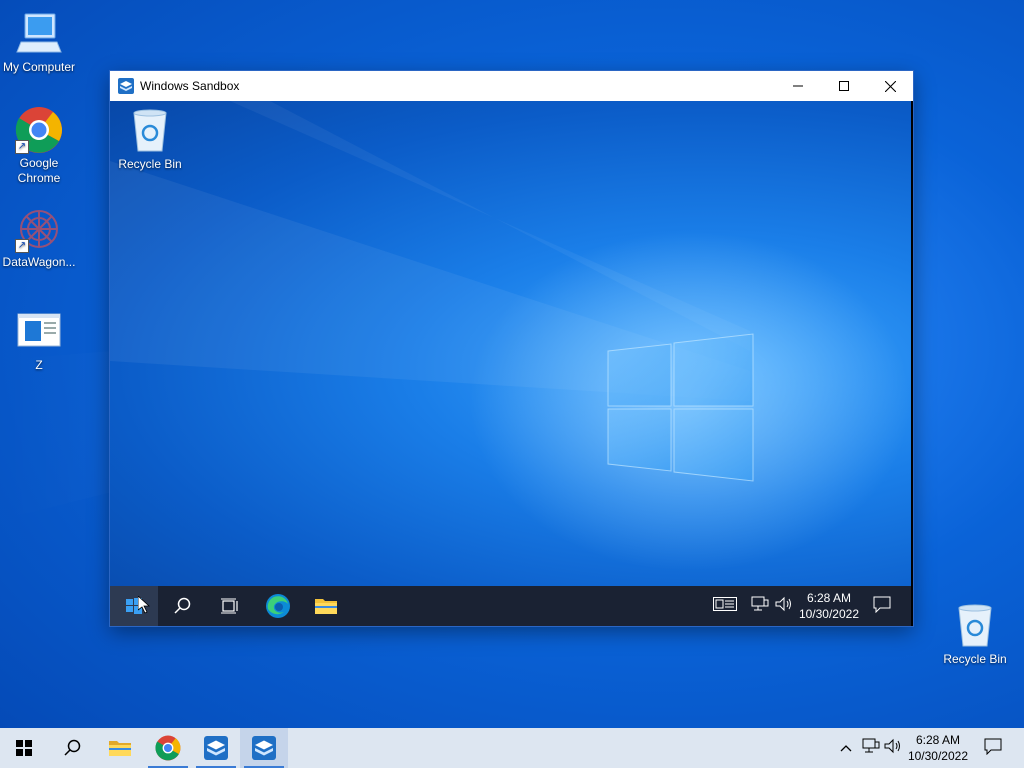 The image size is (1024, 768). I want to click on mouse-cursor-icon, so click(144, 605).